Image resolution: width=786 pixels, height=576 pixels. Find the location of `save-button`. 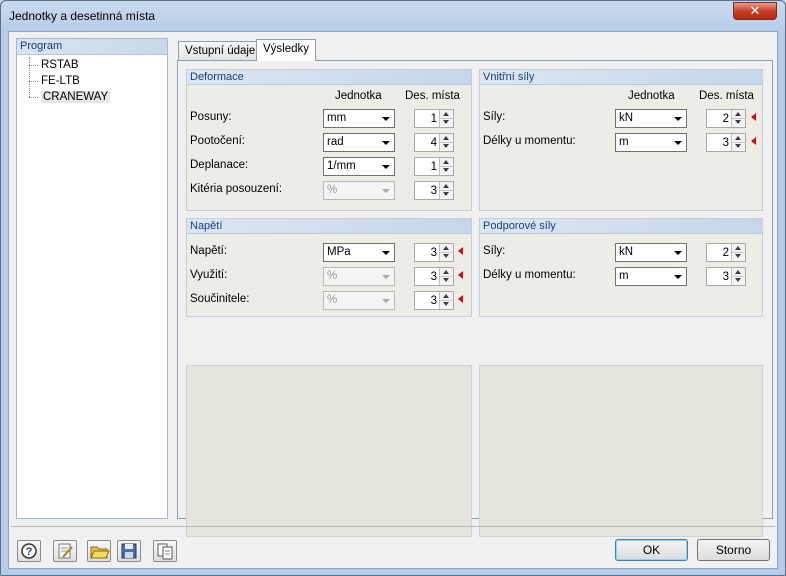

save-button is located at coordinates (129, 551).